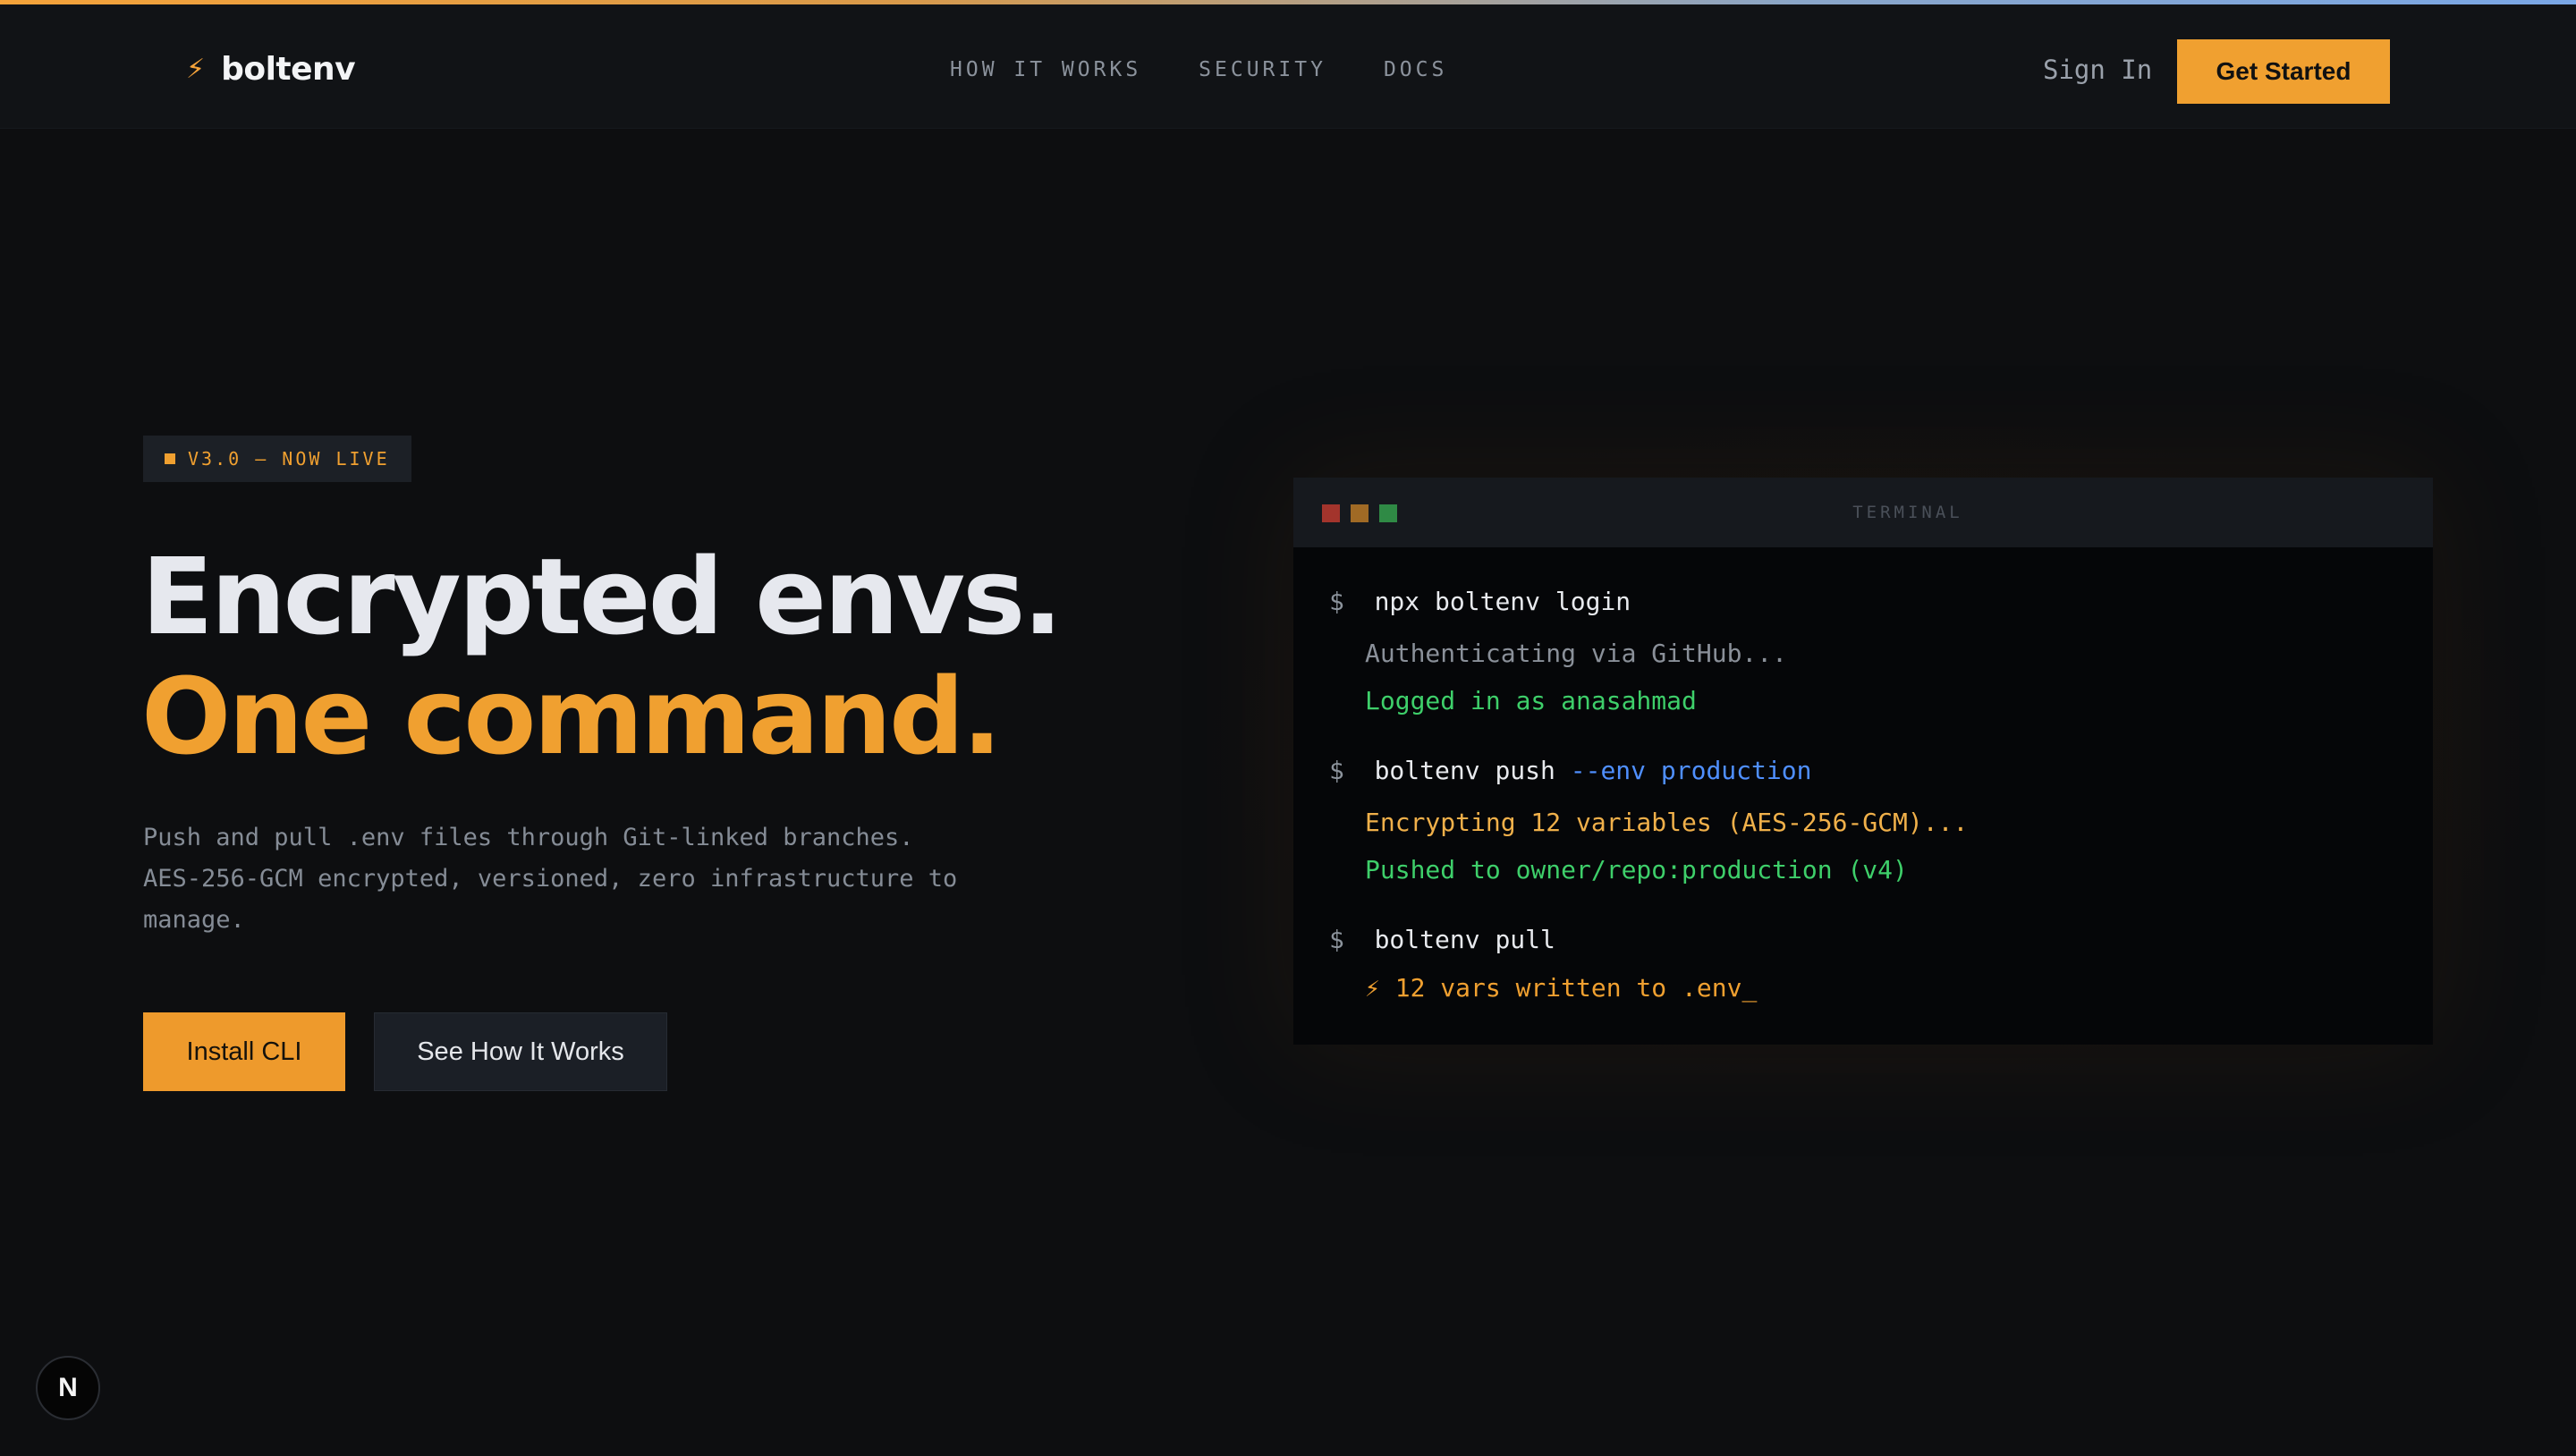 The height and width of the screenshot is (1456, 2576). What do you see at coordinates (244, 1051) in the screenshot?
I see `install-cli-button: Install CLI` at bounding box center [244, 1051].